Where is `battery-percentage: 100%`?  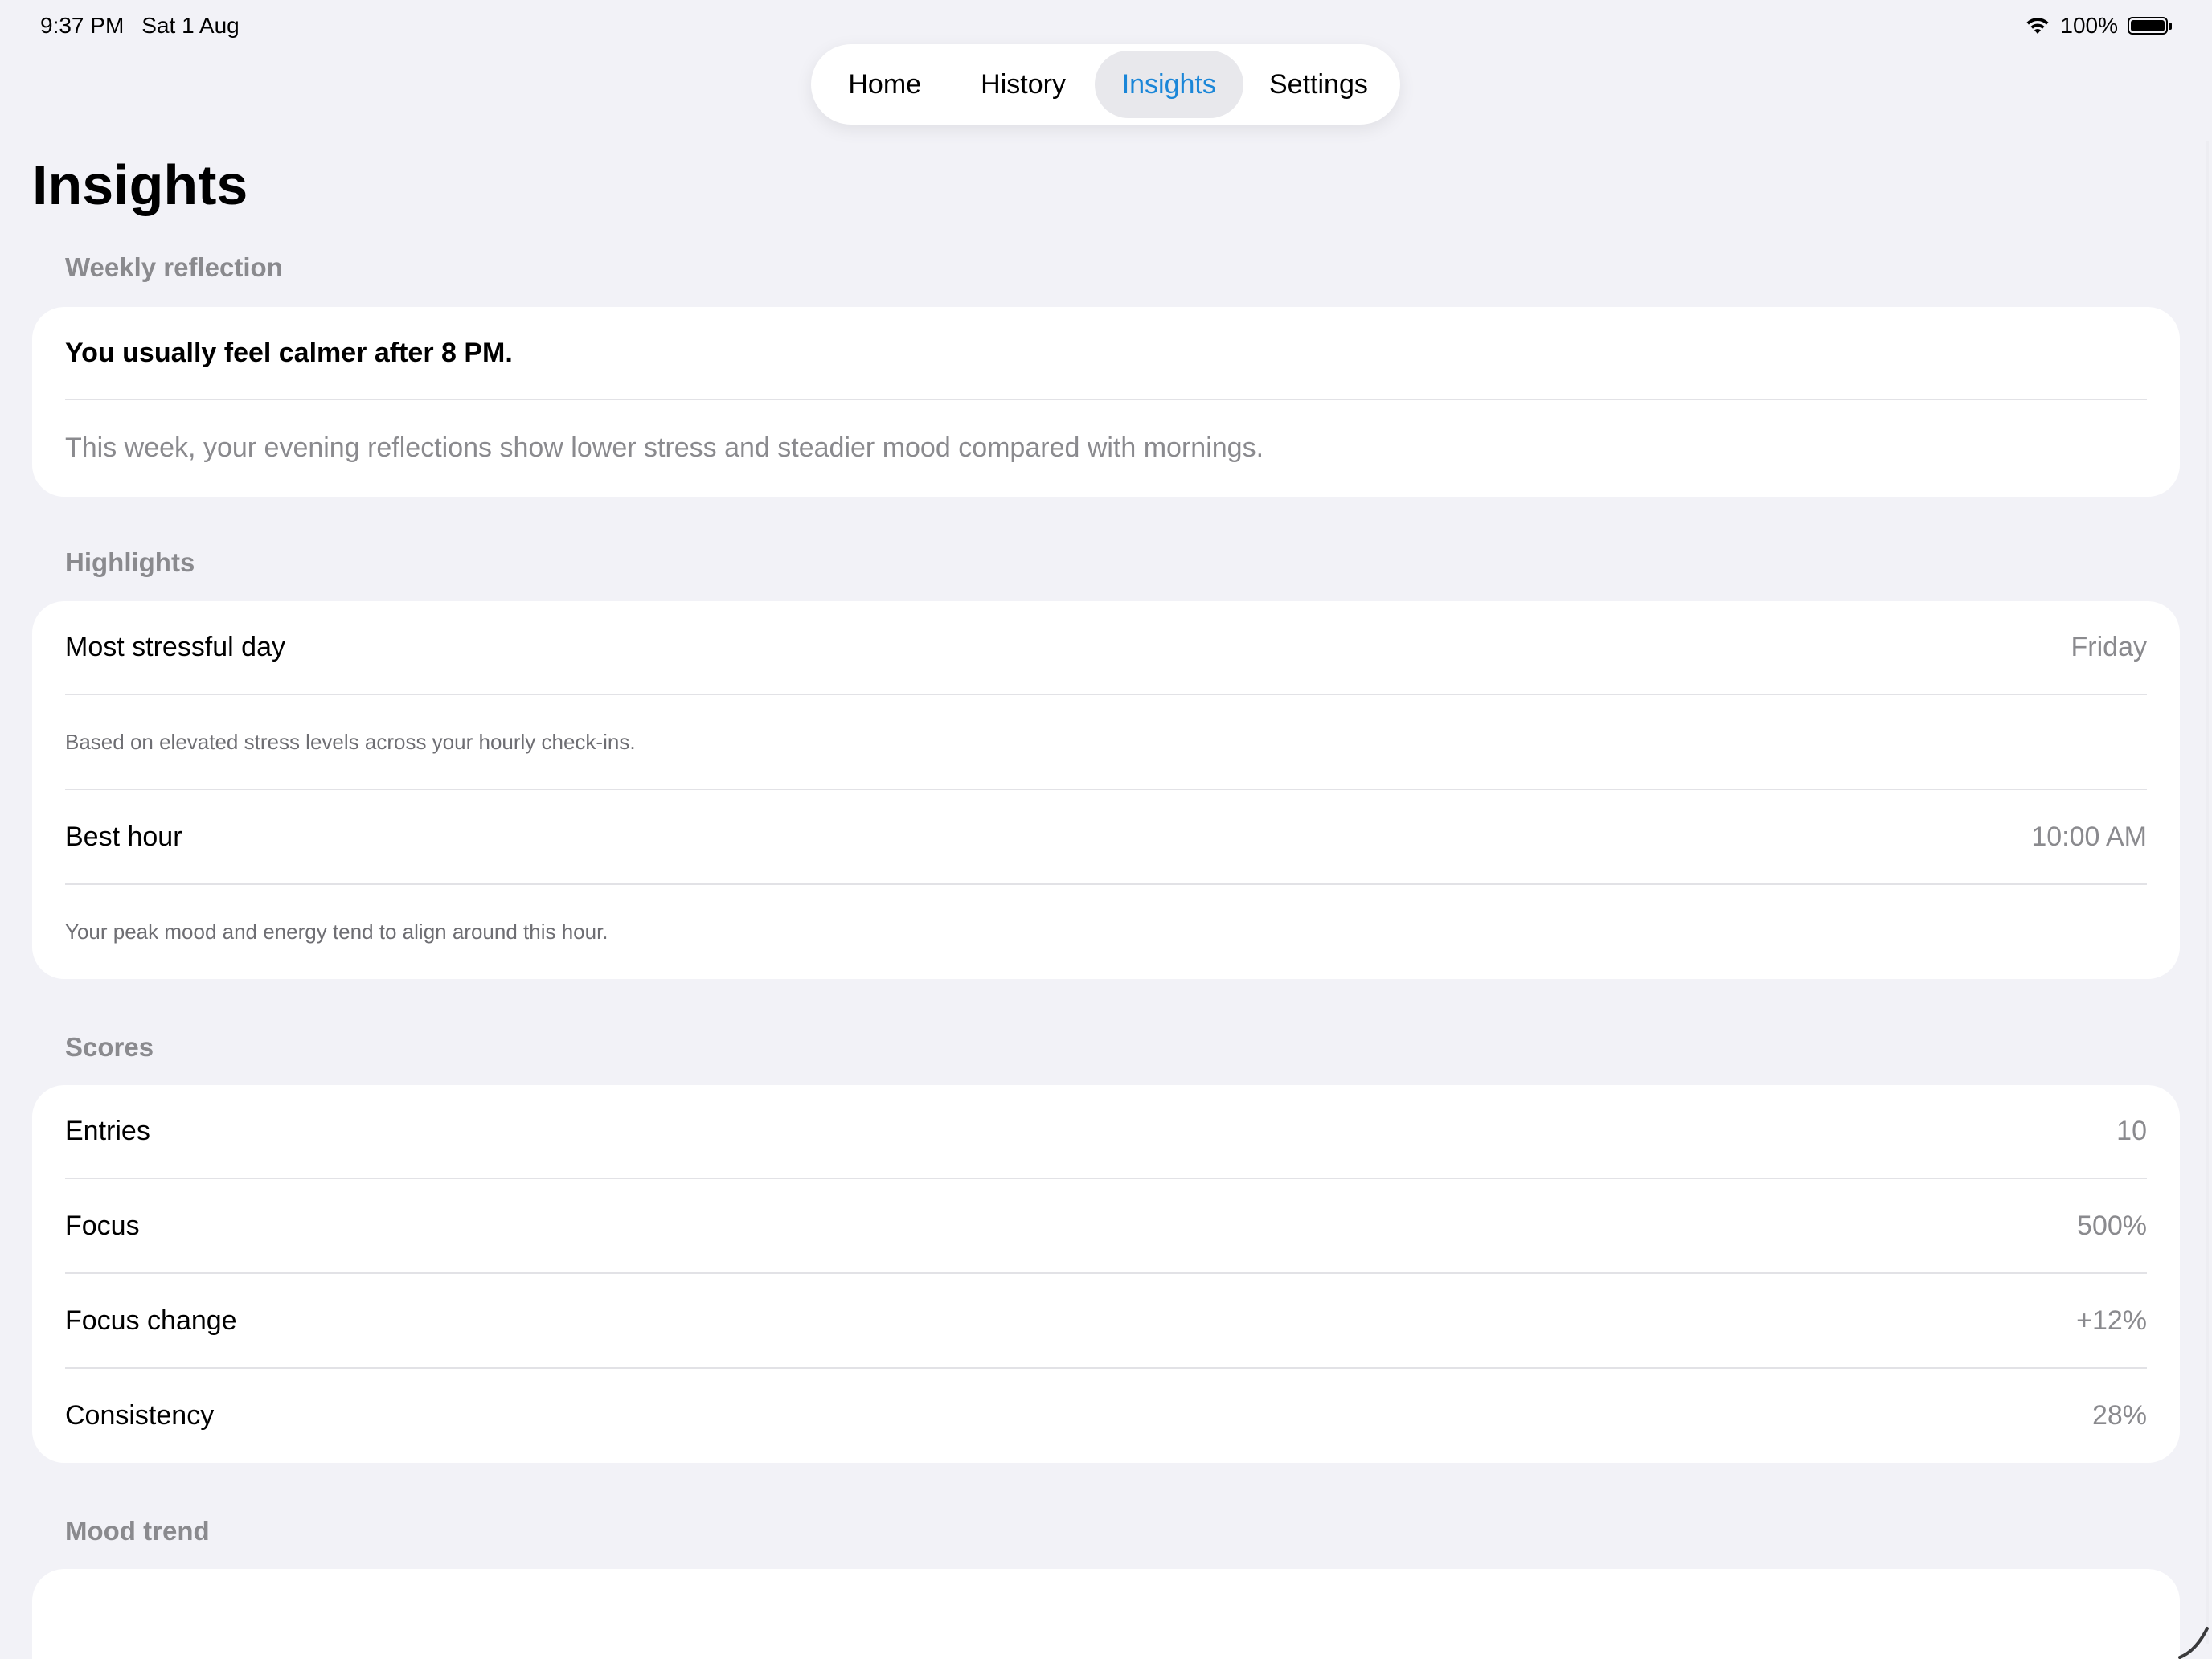
battery-percentage: 100% is located at coordinates (2089, 25).